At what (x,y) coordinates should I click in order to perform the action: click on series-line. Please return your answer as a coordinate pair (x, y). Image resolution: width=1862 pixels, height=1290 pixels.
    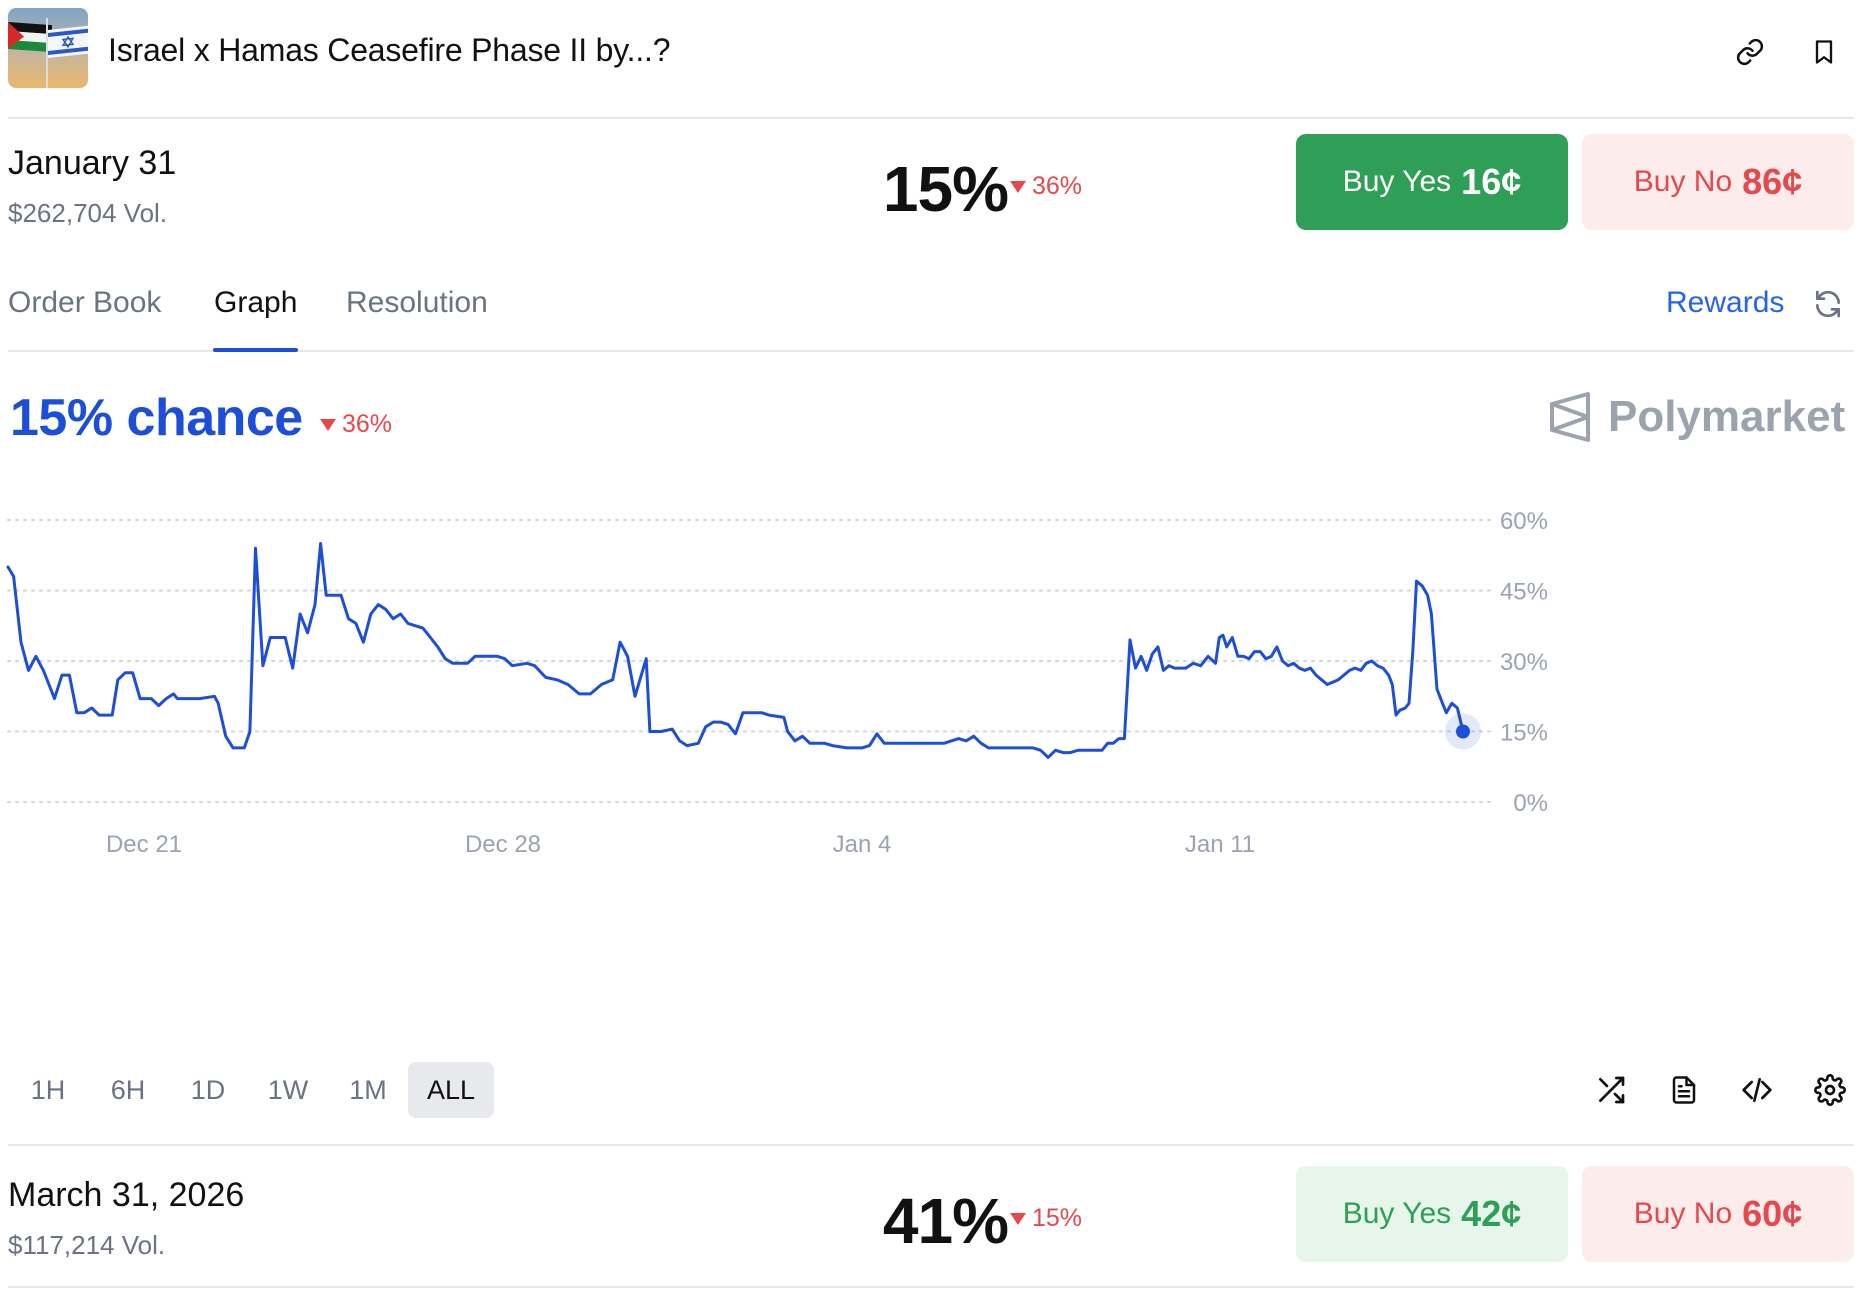
    Looking at the image, I should click on (735, 650).